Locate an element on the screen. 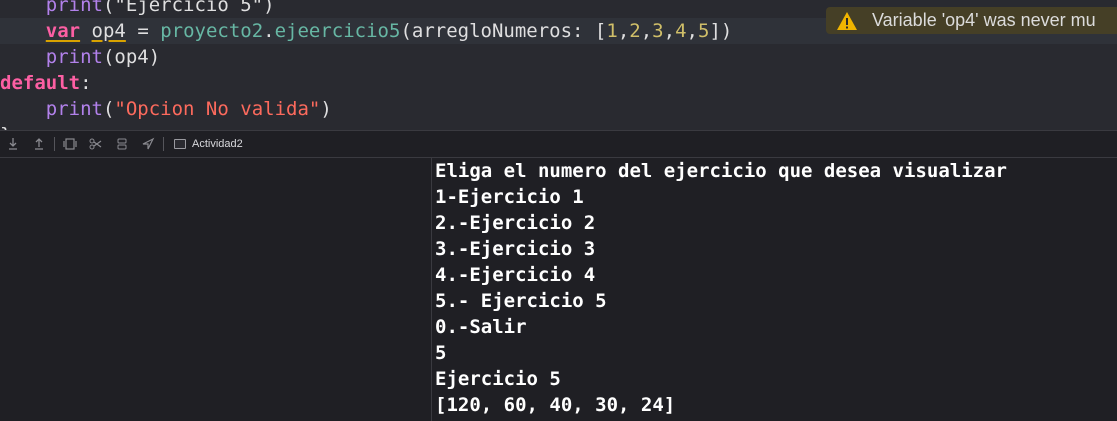  console-line: [120, 60, 40, 30, 24] is located at coordinates (555, 405).